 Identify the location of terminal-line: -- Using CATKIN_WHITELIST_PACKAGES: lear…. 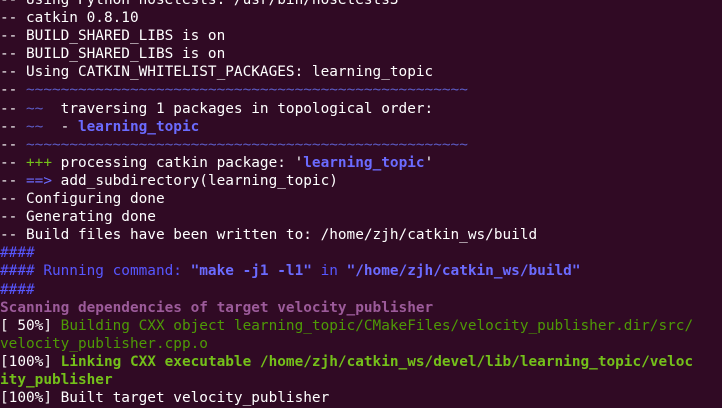
(361, 72).